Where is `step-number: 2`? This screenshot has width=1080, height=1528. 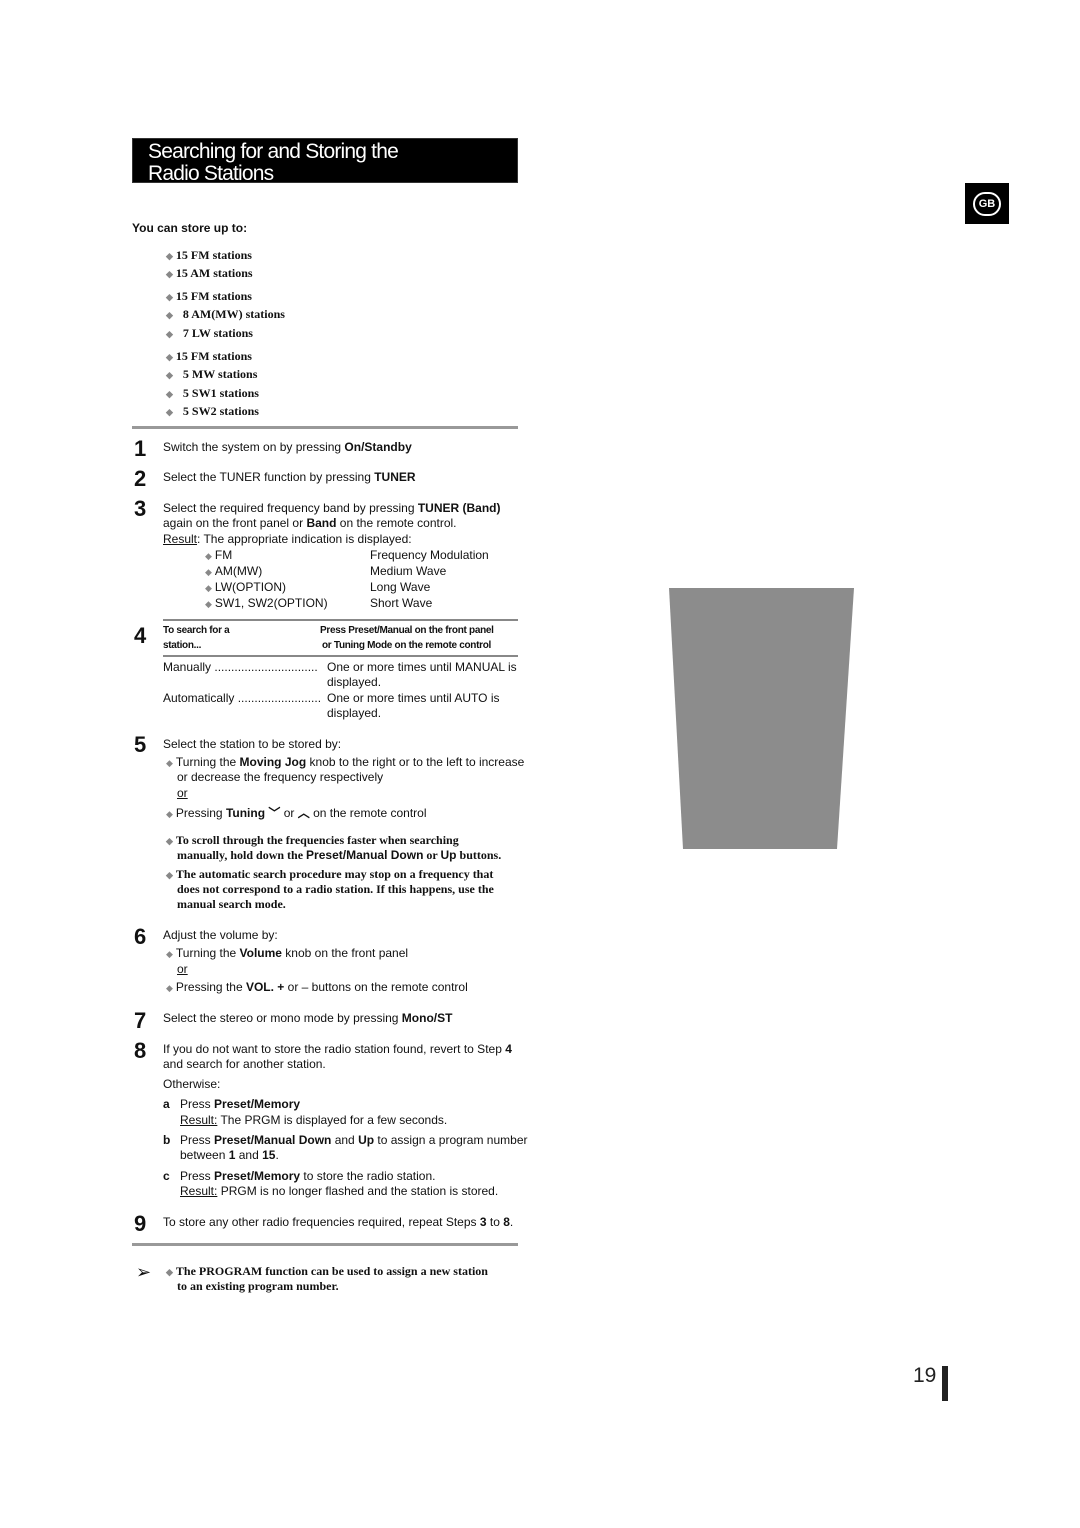 step-number: 2 is located at coordinates (140, 478).